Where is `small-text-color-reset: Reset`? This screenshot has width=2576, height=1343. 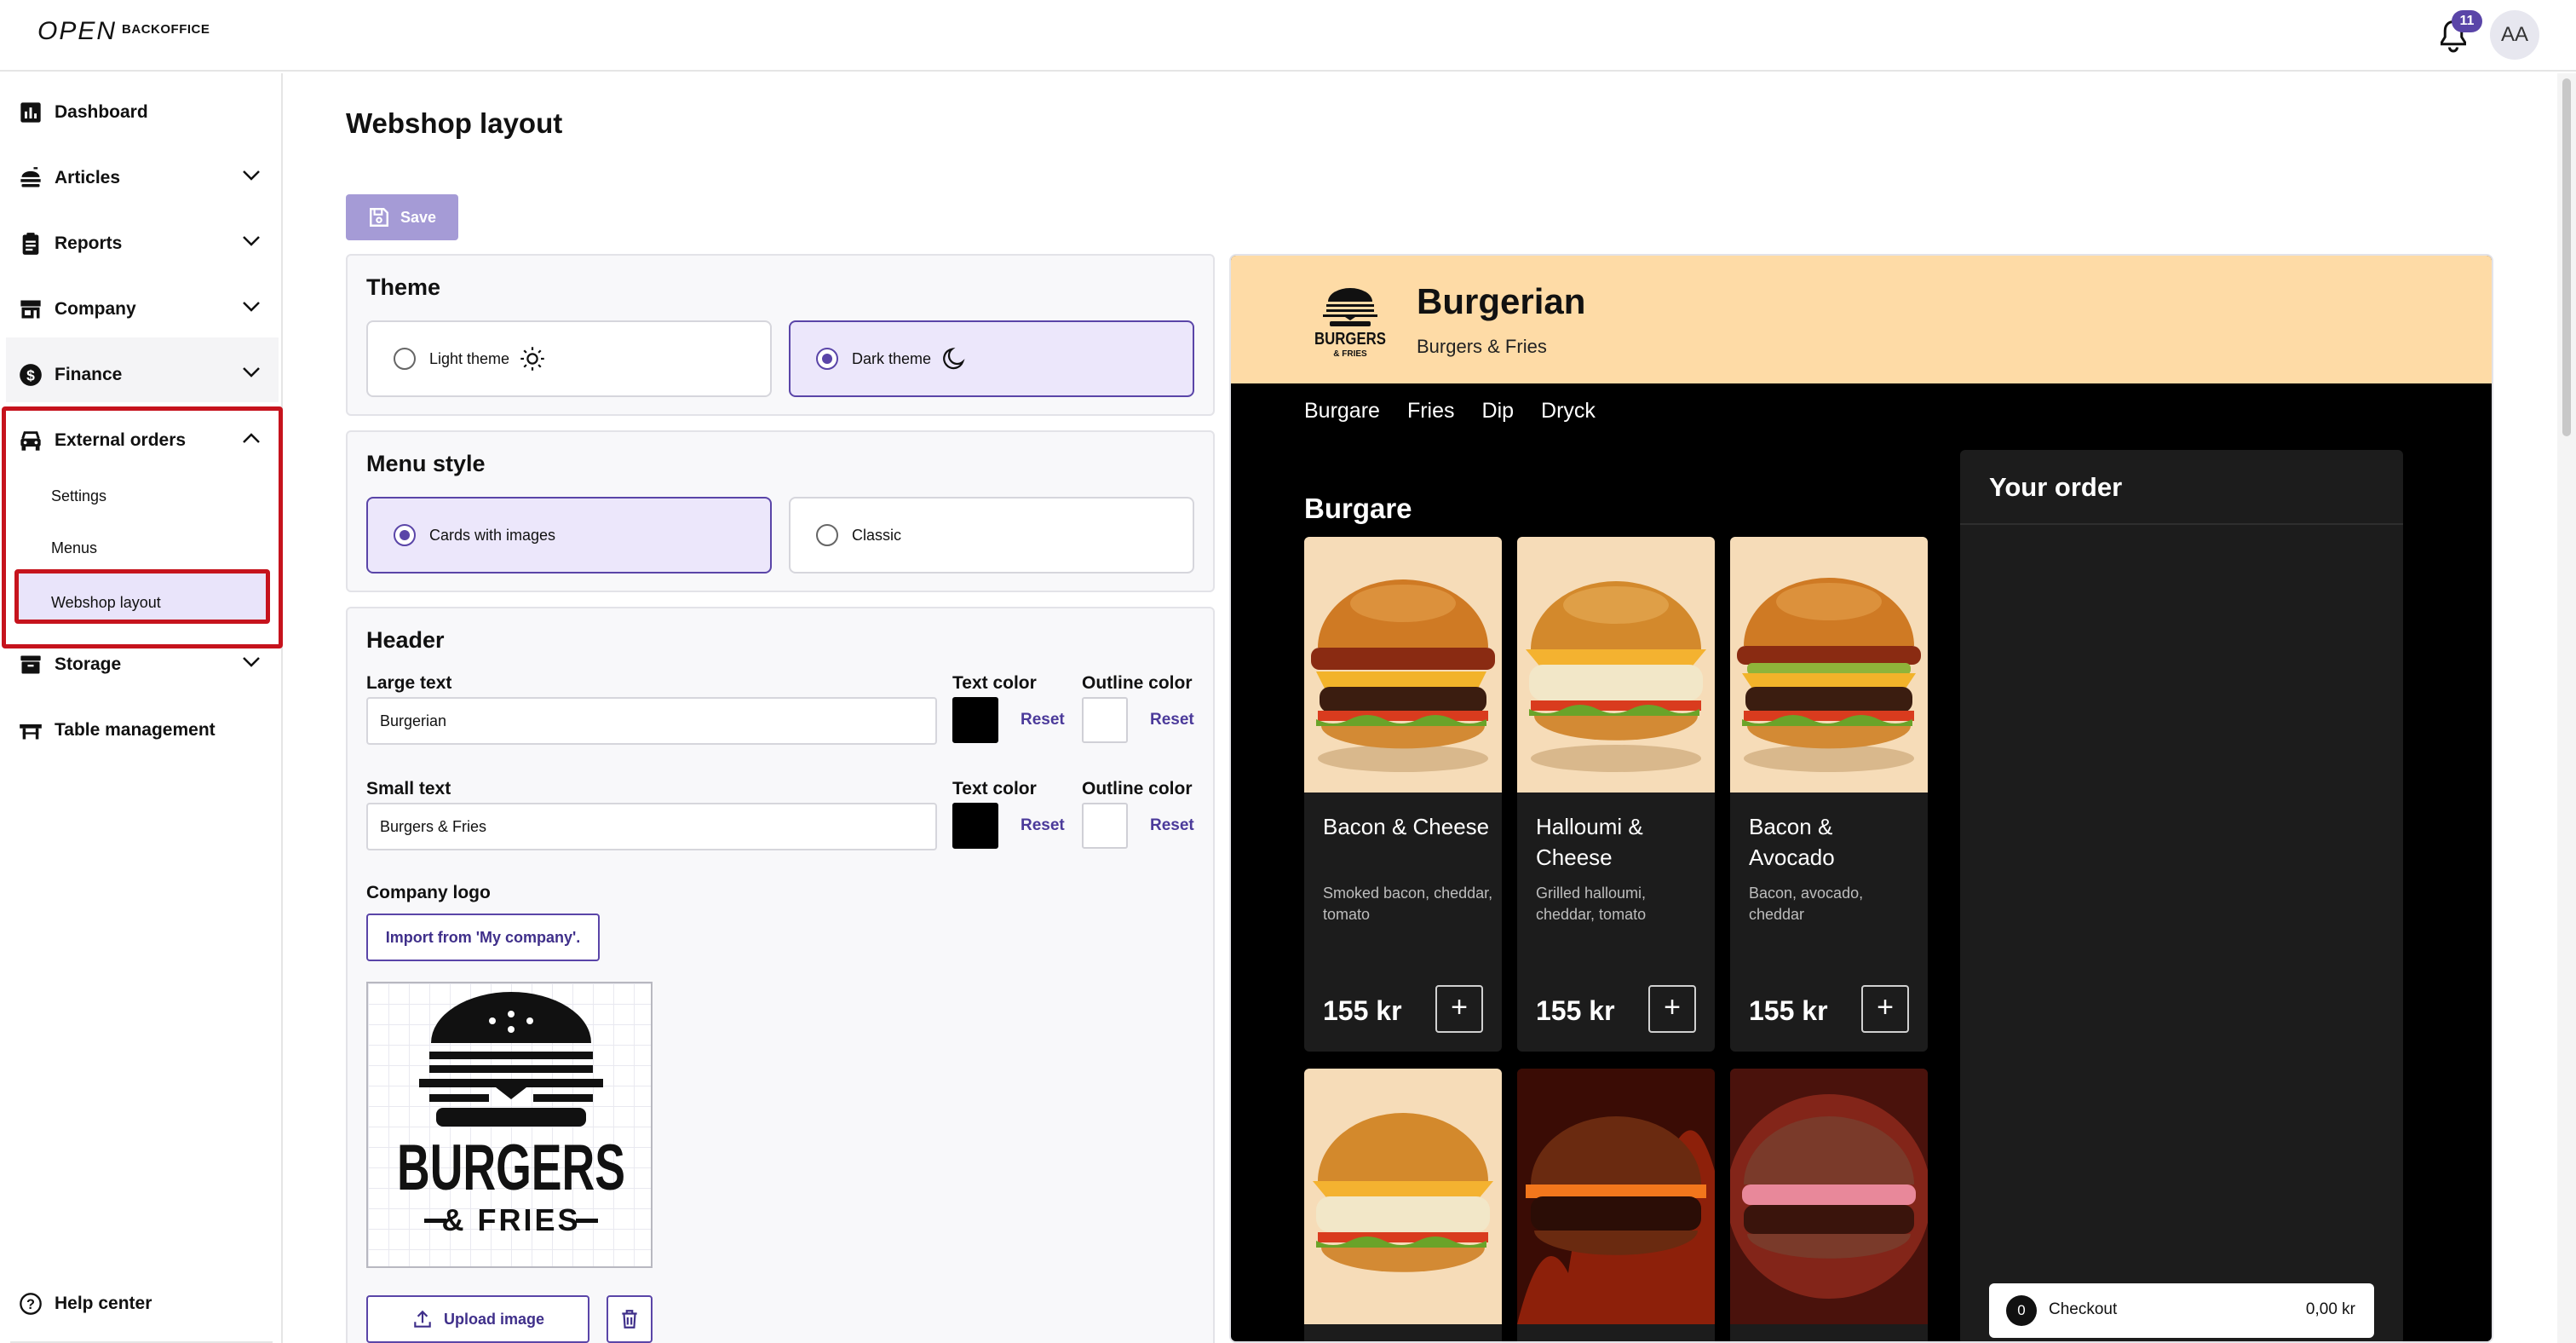
small-text-color-reset: Reset is located at coordinates (1043, 825).